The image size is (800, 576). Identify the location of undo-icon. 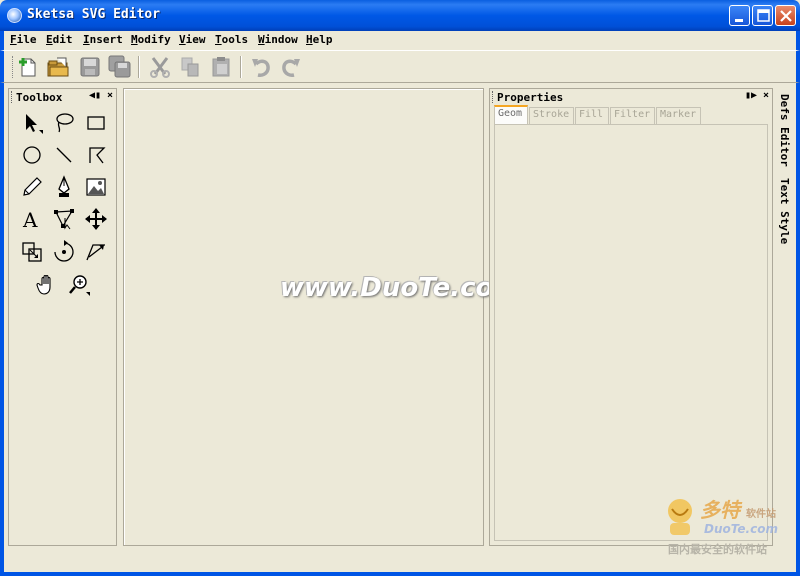
(261, 68).